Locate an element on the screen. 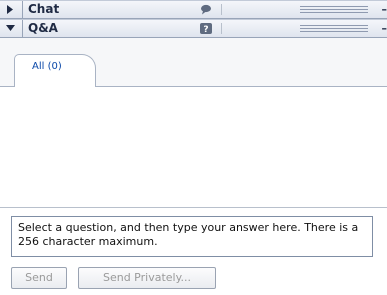 Image resolution: width=387 pixels, height=295 pixels. qa-title: Q&A is located at coordinates (43, 28).